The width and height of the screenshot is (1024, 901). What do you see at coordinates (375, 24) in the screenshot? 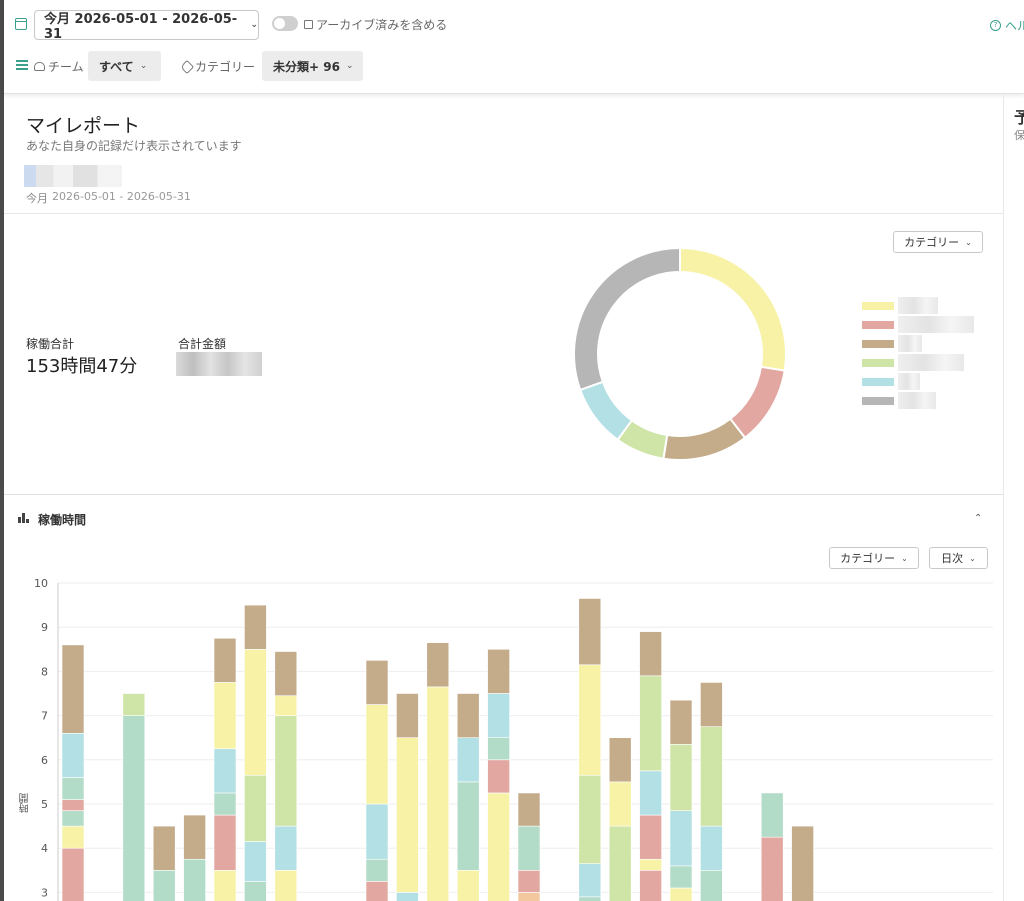
I see `archive-label: アーカイブ済みを含める` at bounding box center [375, 24].